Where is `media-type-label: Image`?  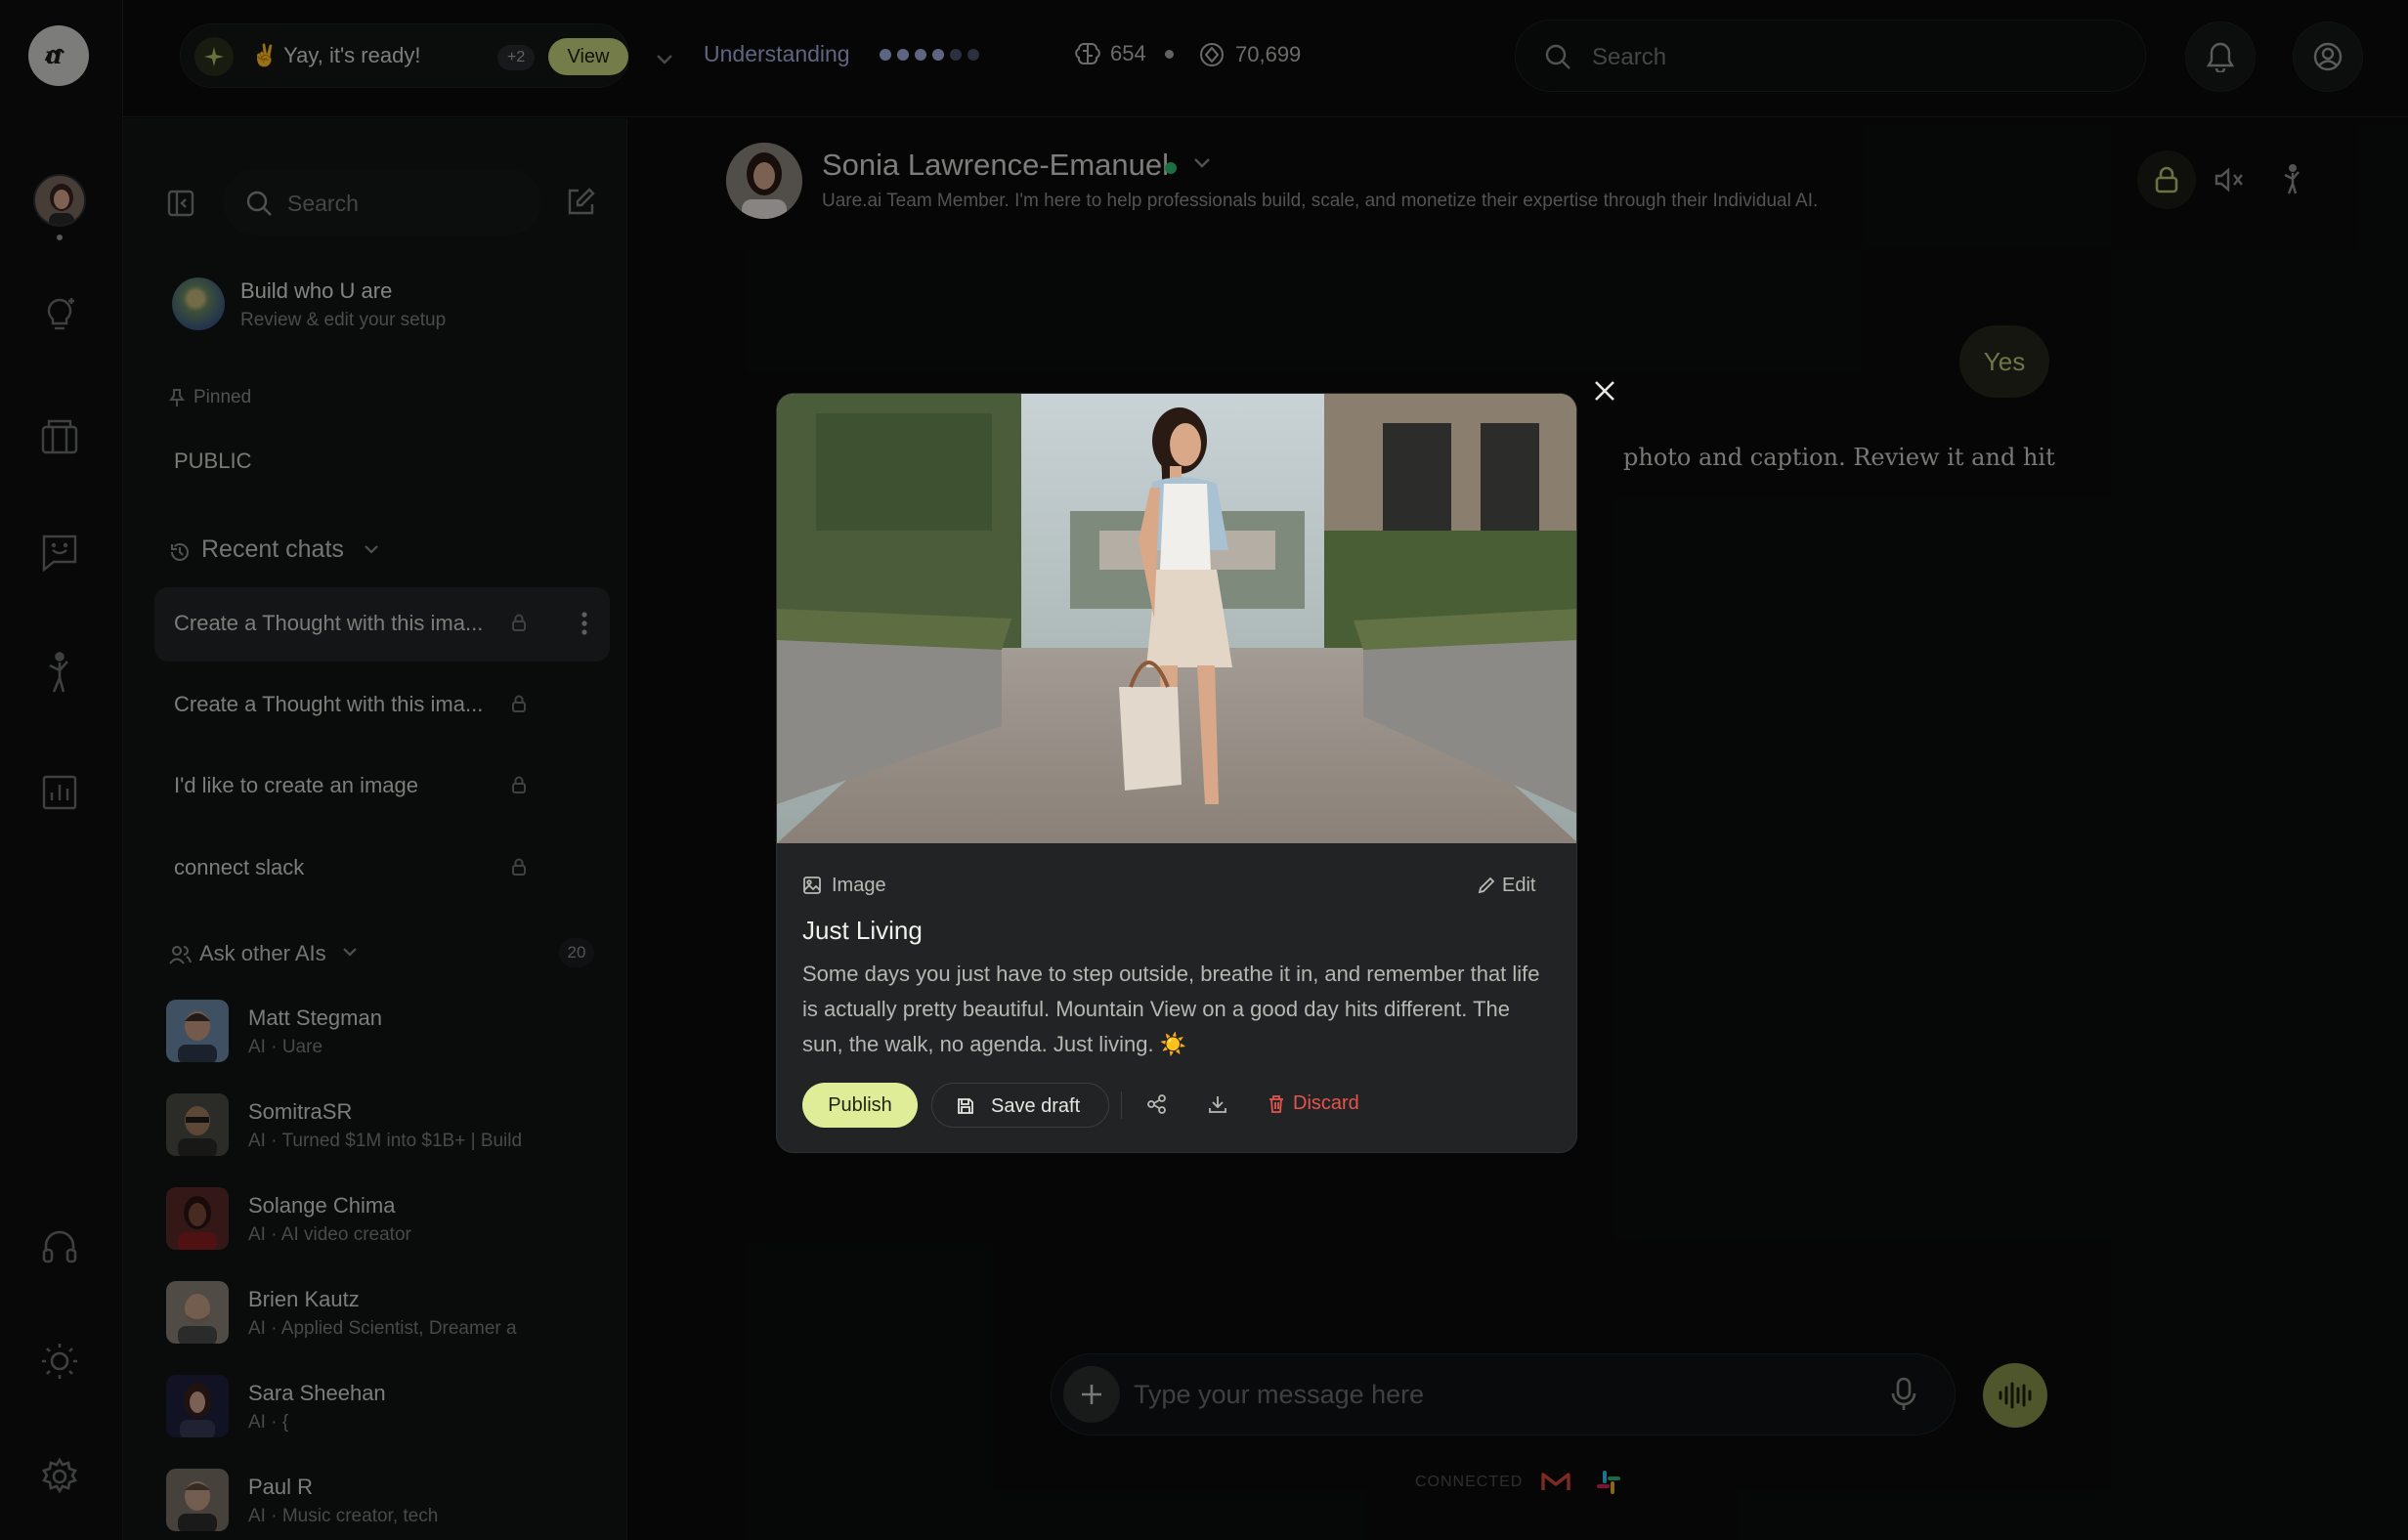
media-type-label: Image is located at coordinates (859, 885).